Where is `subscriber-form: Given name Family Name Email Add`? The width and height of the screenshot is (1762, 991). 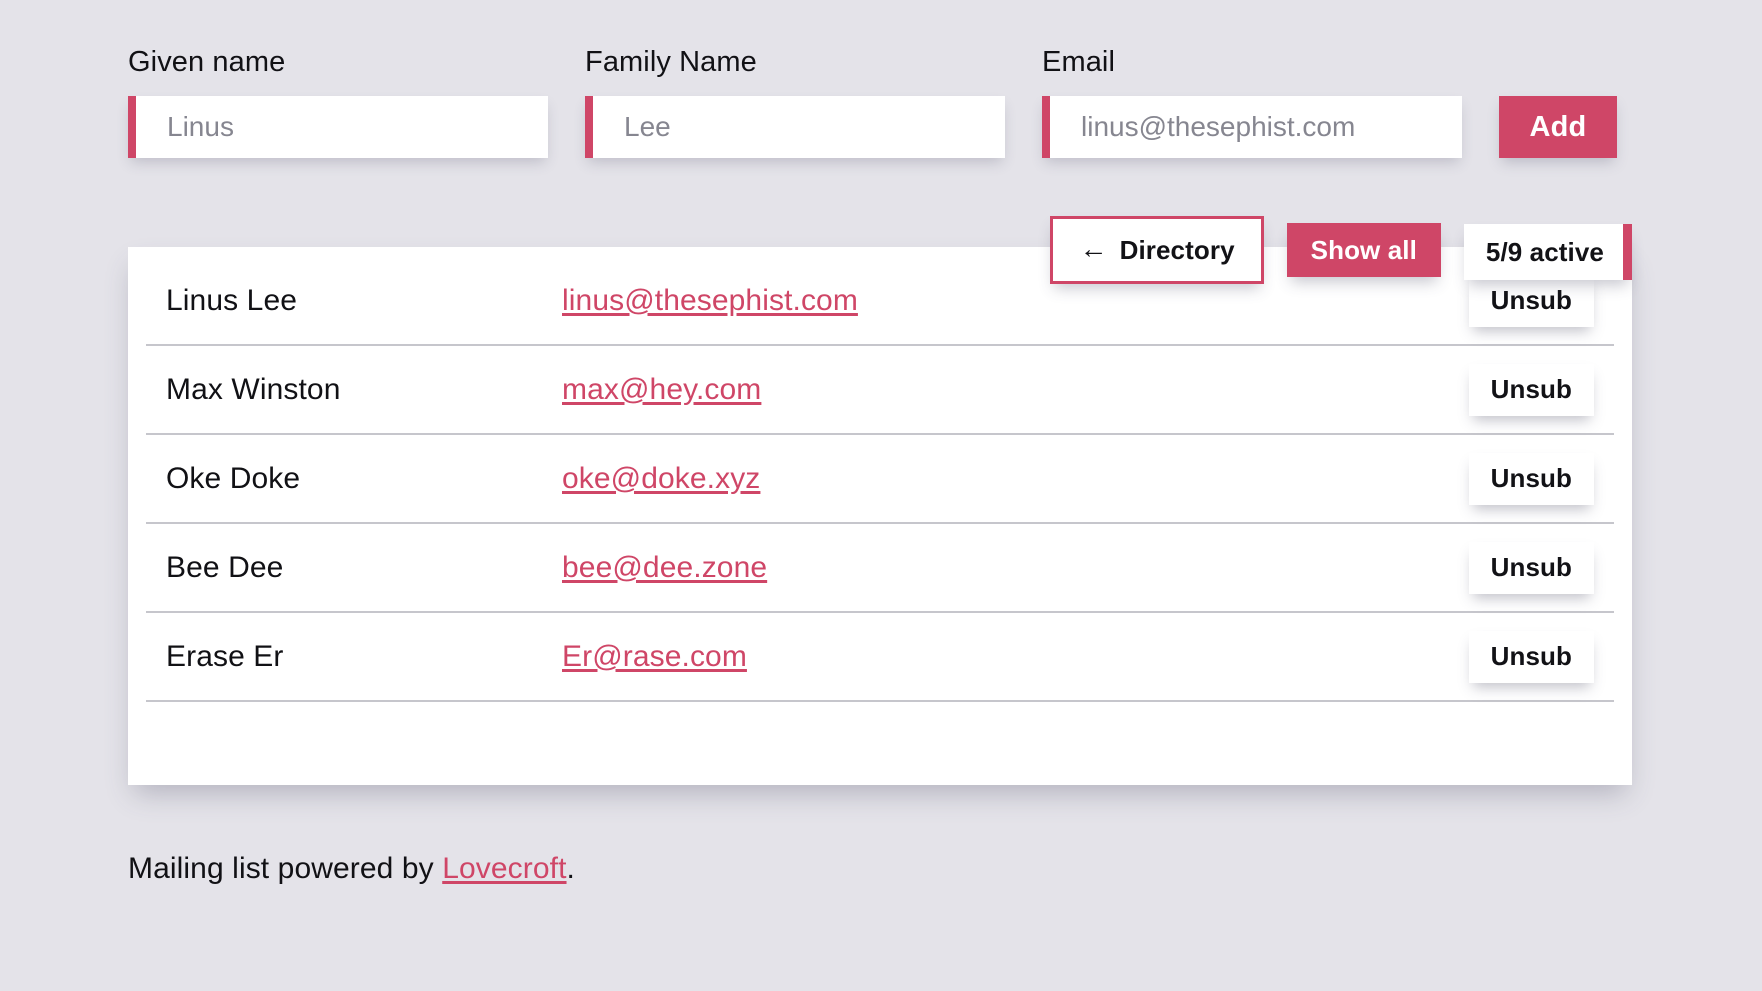
subscriber-form: Given name Family Name Email Add is located at coordinates (880, 103).